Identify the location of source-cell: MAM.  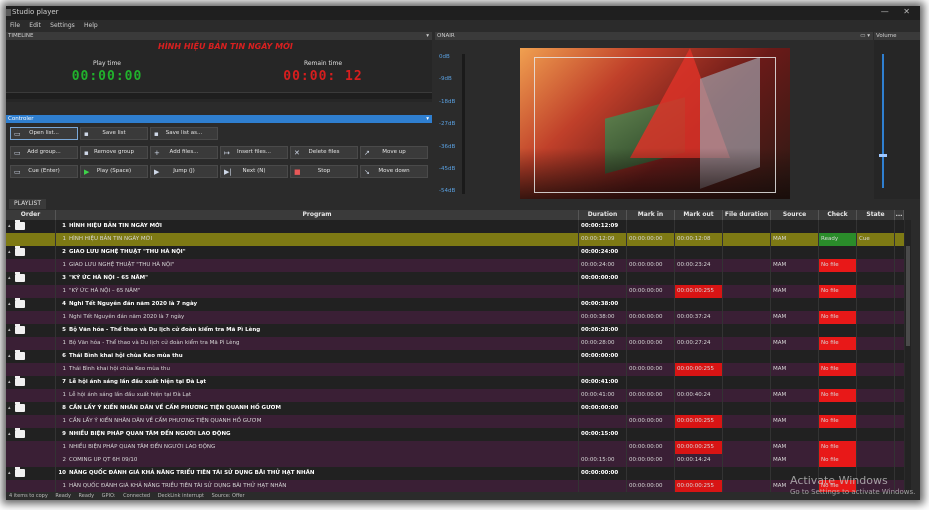
(795, 447).